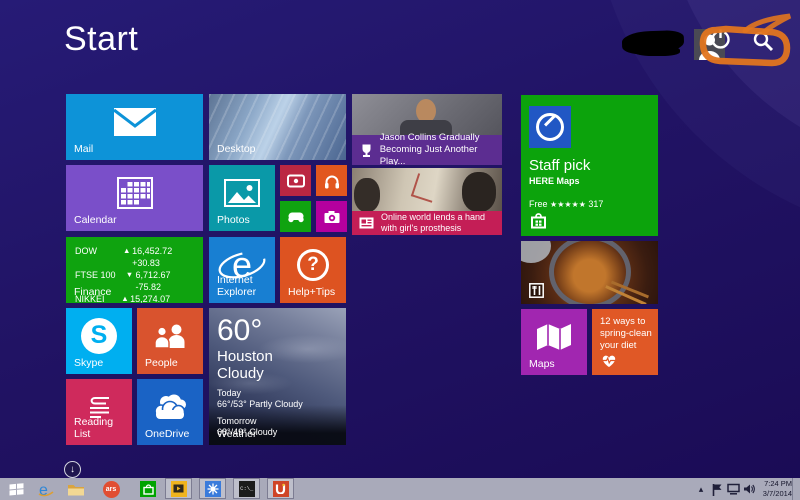  Describe the element at coordinates (730, 84) in the screenshot. I see `background-swirl` at that location.